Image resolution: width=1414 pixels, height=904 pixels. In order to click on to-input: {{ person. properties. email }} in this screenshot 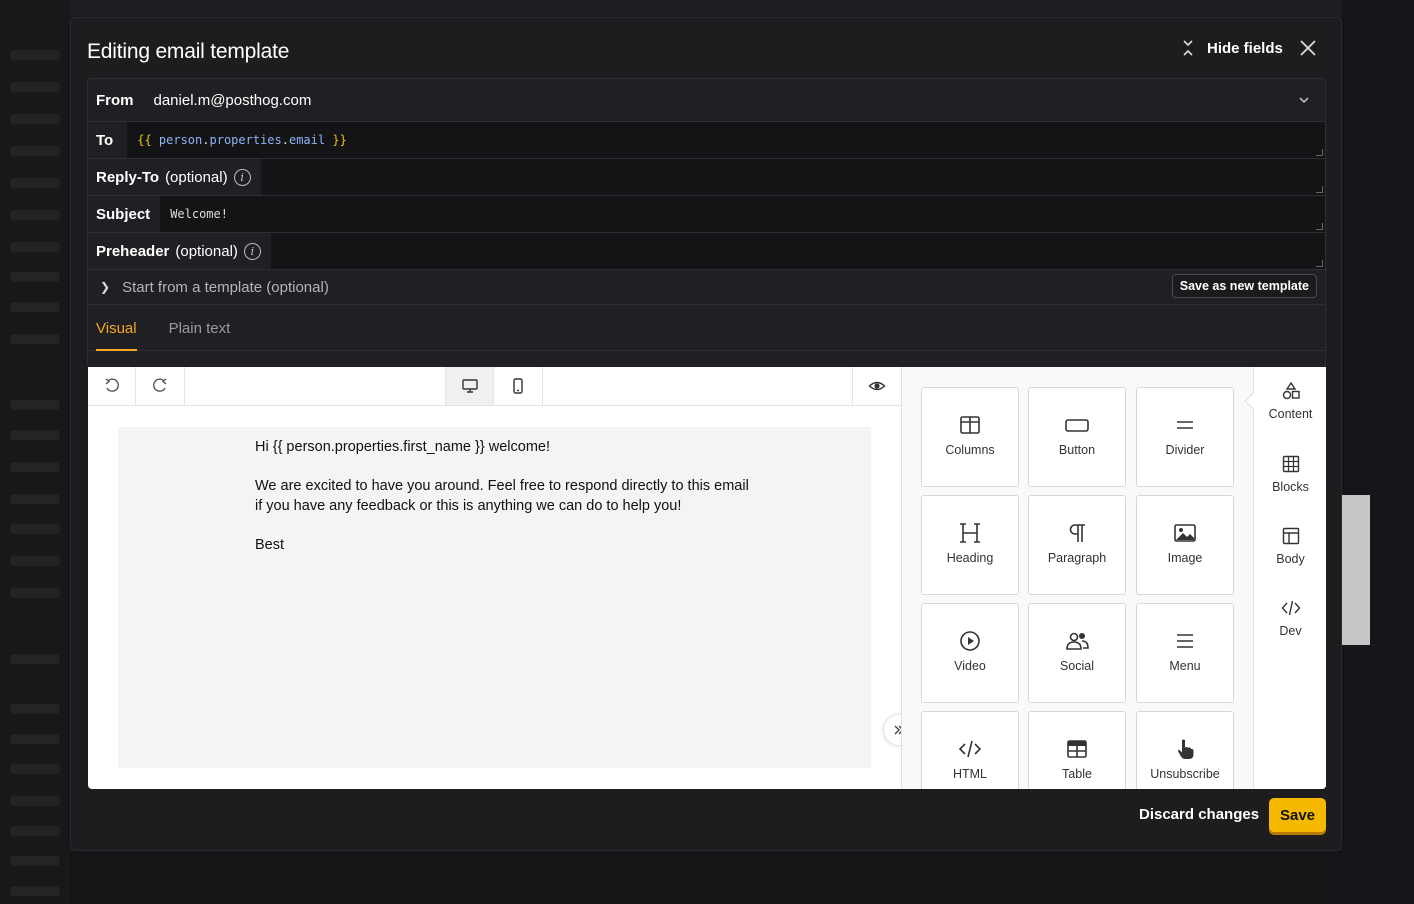, I will do `click(726, 140)`.